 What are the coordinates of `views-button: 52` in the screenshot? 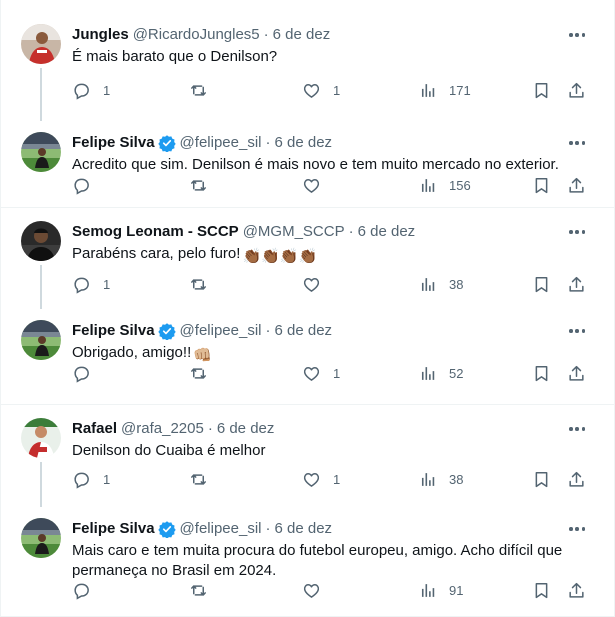 It's located at (440, 373).